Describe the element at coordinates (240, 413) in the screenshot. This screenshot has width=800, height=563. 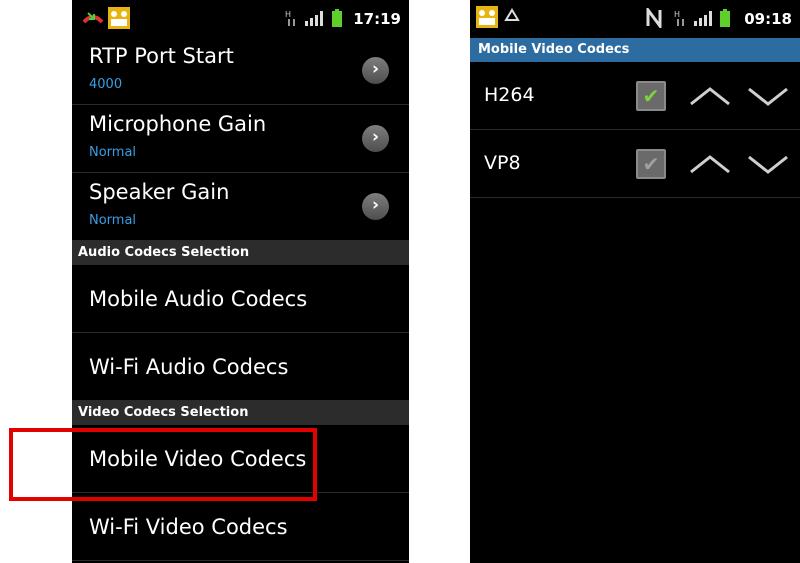
I see `section-header-video: Video Codecs Selection` at that location.